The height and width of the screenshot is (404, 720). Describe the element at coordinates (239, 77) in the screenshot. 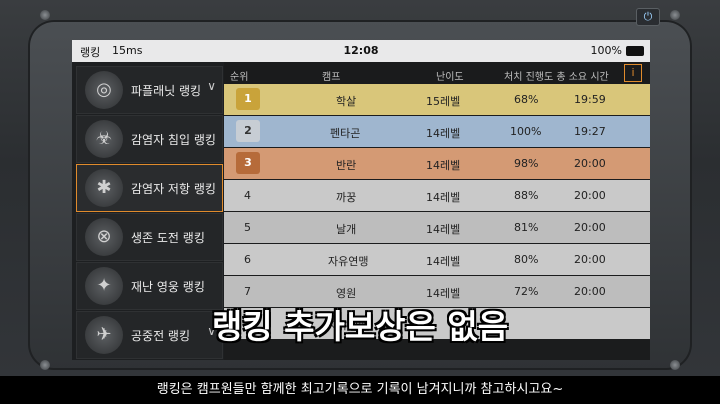

I see `header-rank: 순위` at that location.